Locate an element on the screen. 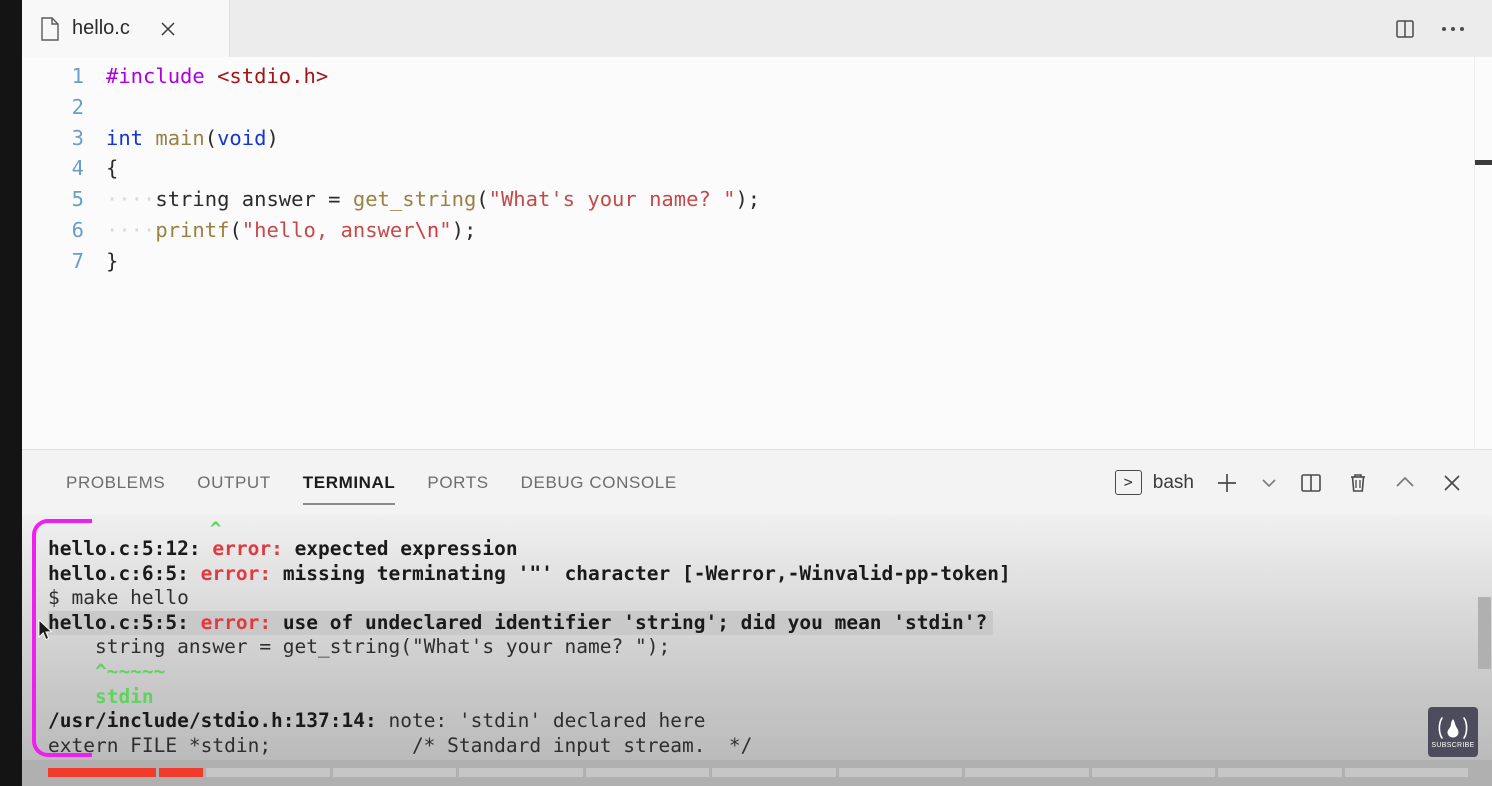 This screenshot has width=1492, height=786. panel-tab-debug-console: DEBUG CONSOLE is located at coordinates (599, 482).